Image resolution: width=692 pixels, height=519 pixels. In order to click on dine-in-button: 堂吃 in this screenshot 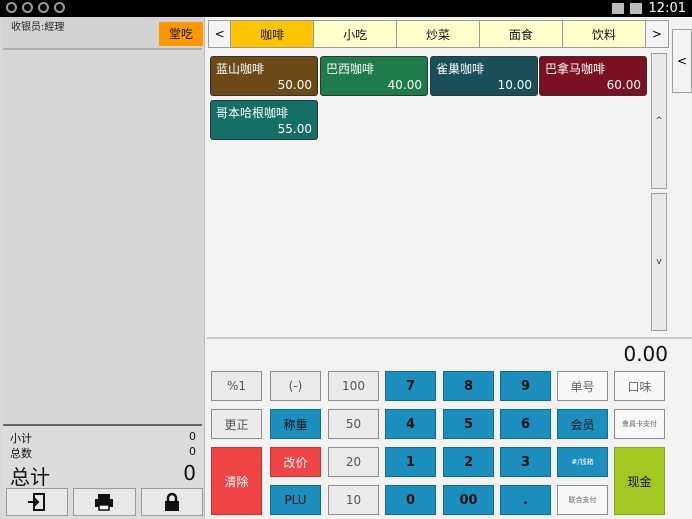, I will do `click(181, 34)`.